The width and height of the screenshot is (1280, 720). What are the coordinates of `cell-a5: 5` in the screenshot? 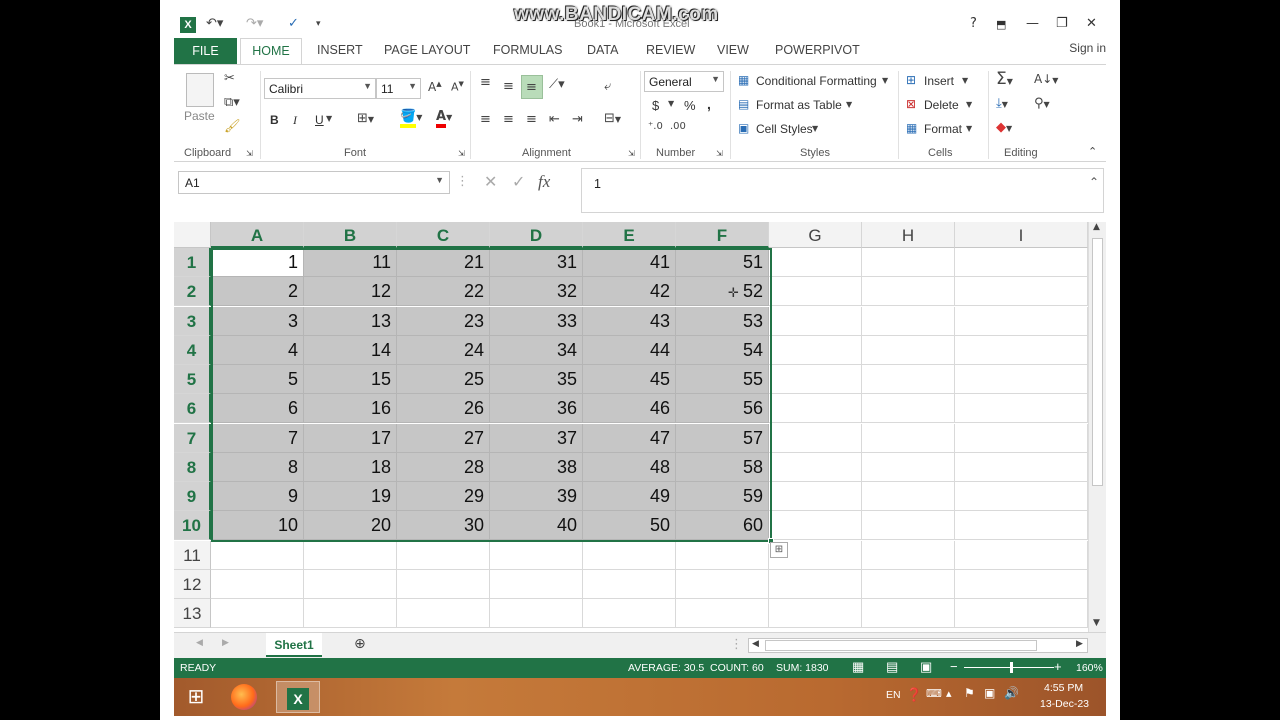 It's located at (257, 379).